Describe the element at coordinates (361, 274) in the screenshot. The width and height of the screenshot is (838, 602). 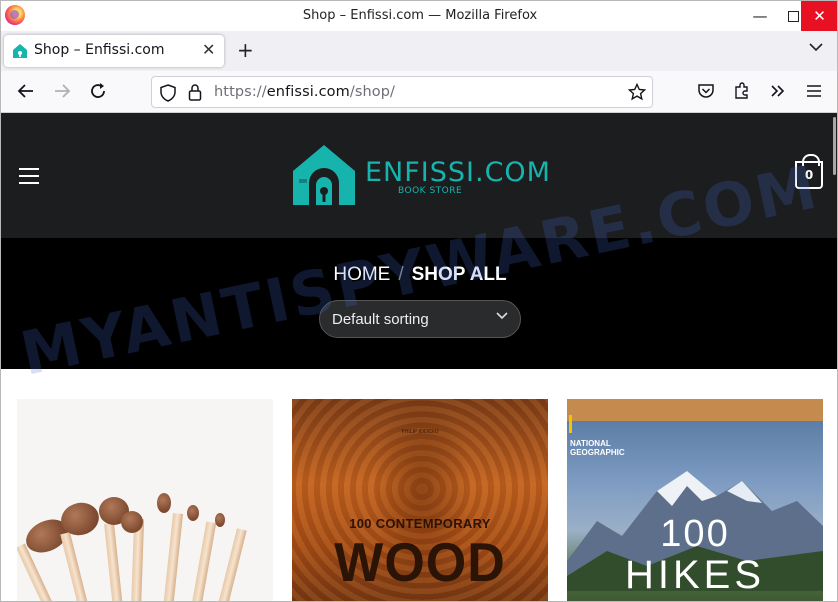
I see `breadcrumb-home-link: HOME` at that location.